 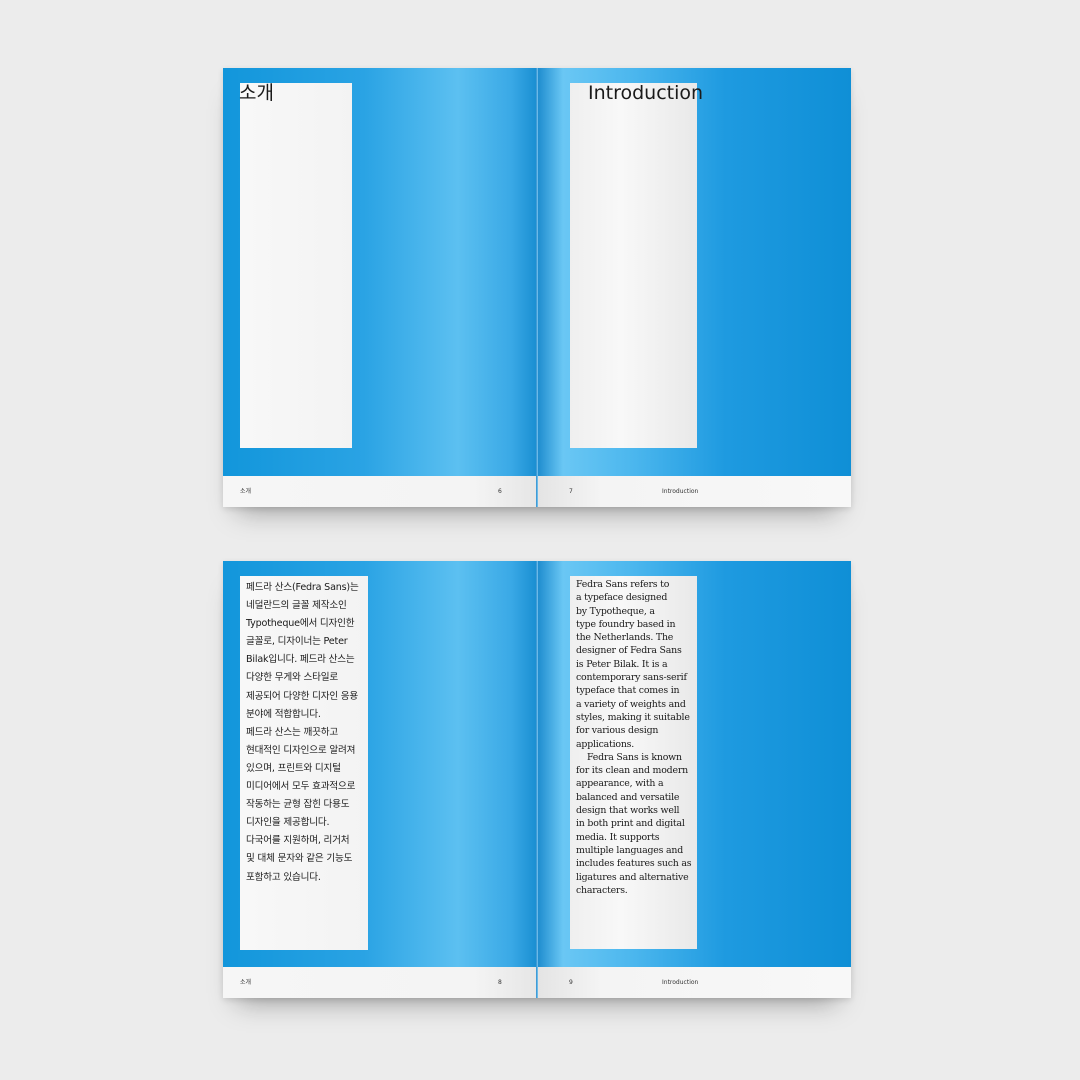 I want to click on text-line: appearance, with a, so click(x=620, y=784).